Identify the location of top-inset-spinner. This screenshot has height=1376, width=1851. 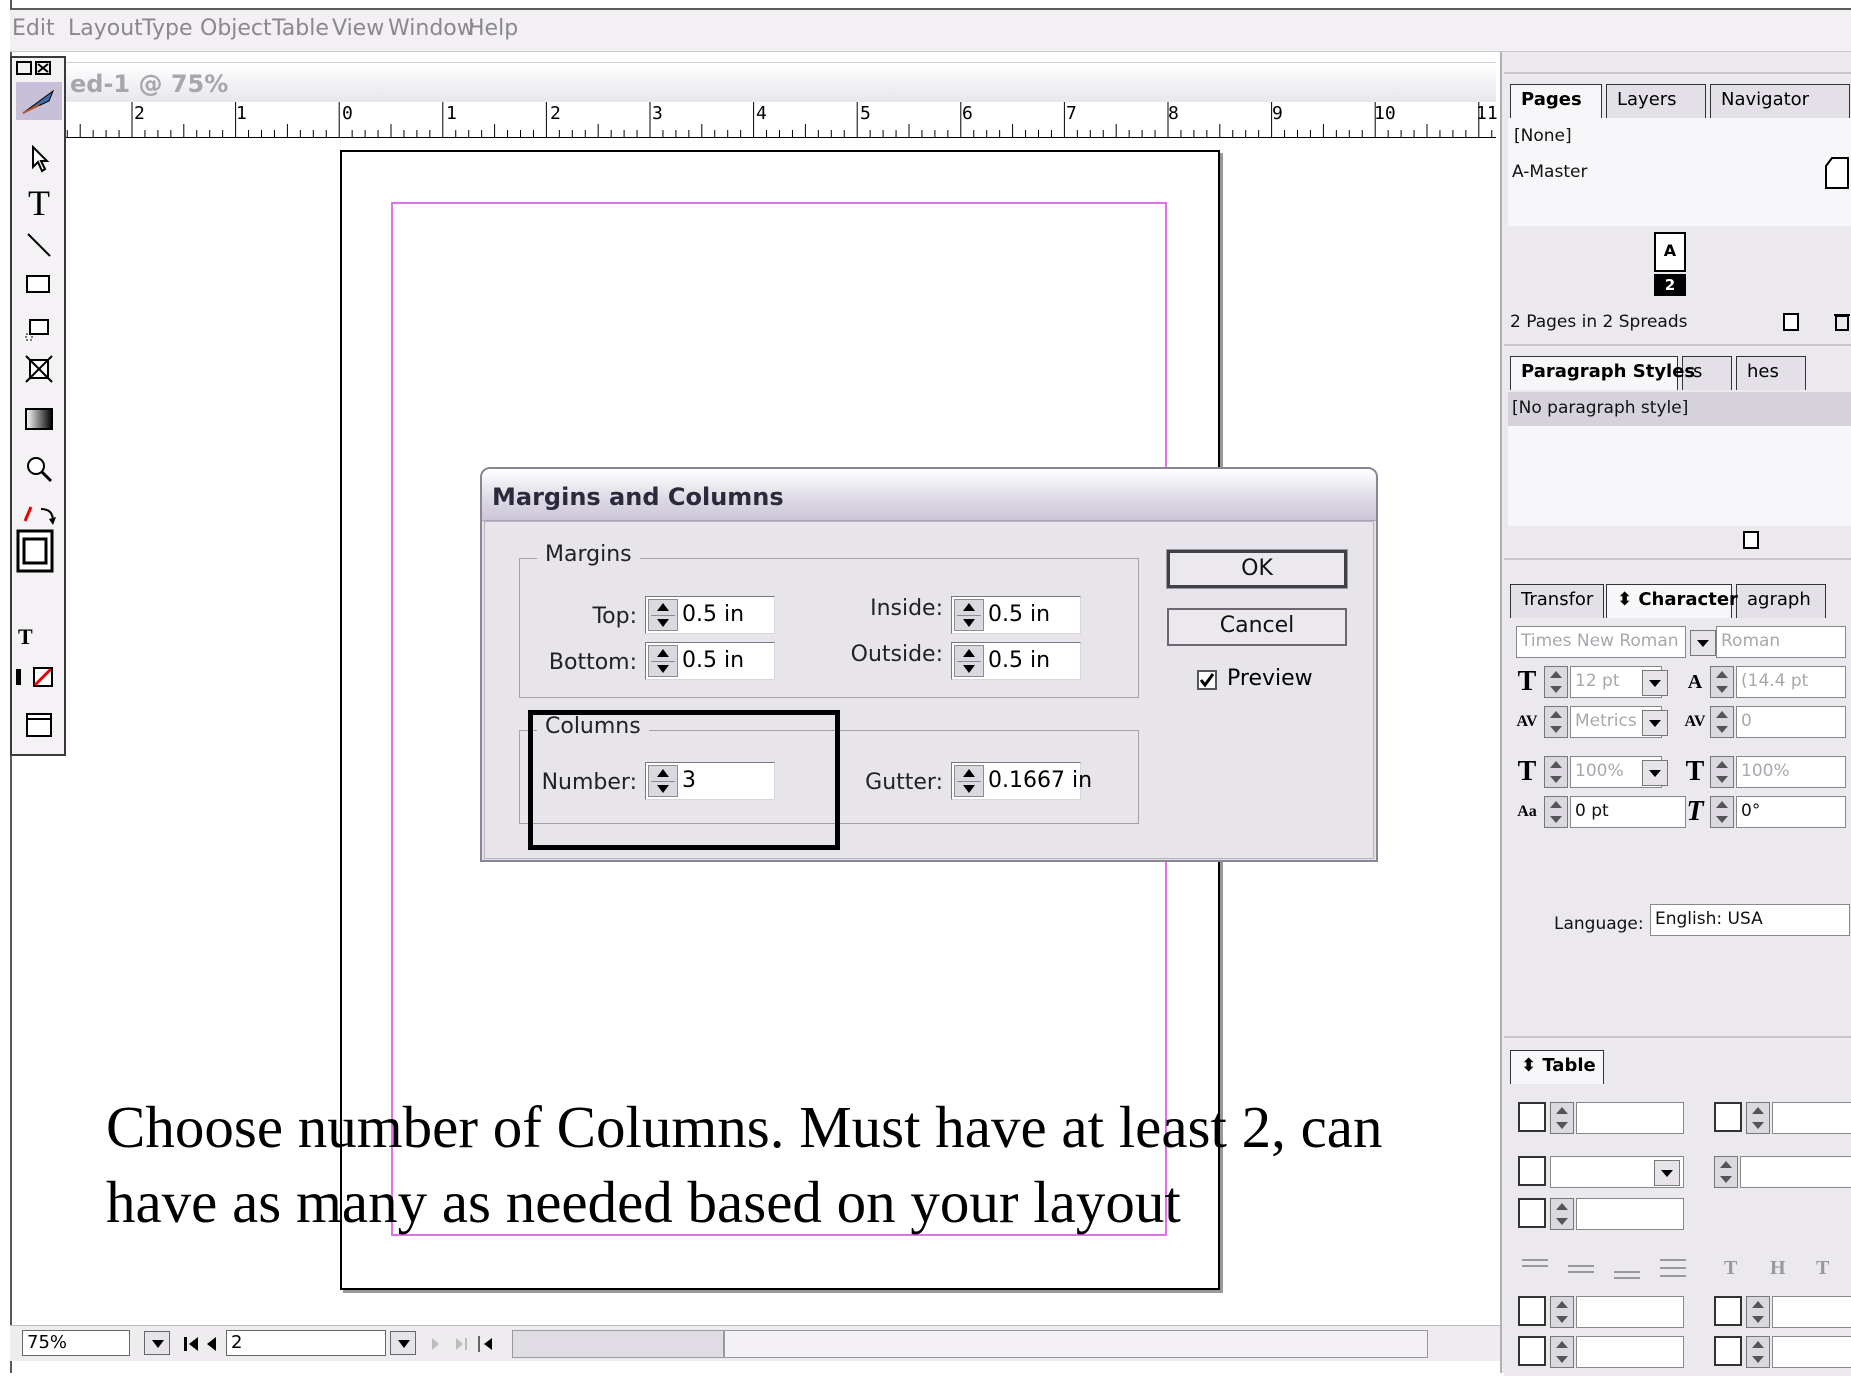
(1562, 1312).